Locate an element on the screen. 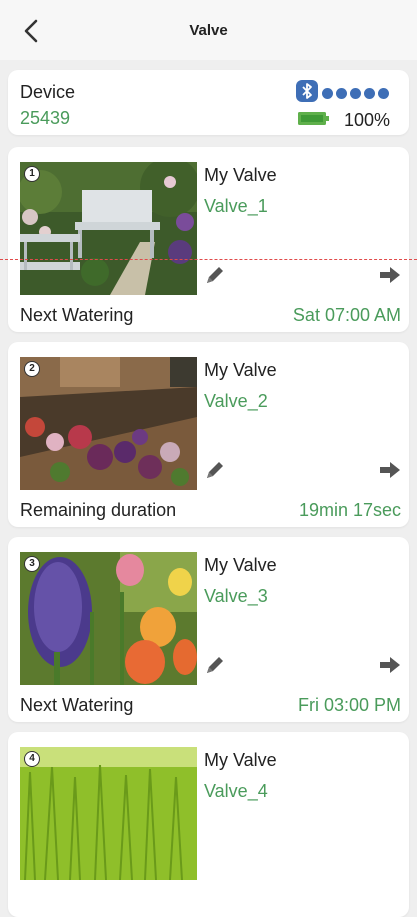  valve-id: Valve_1 is located at coordinates (236, 206).